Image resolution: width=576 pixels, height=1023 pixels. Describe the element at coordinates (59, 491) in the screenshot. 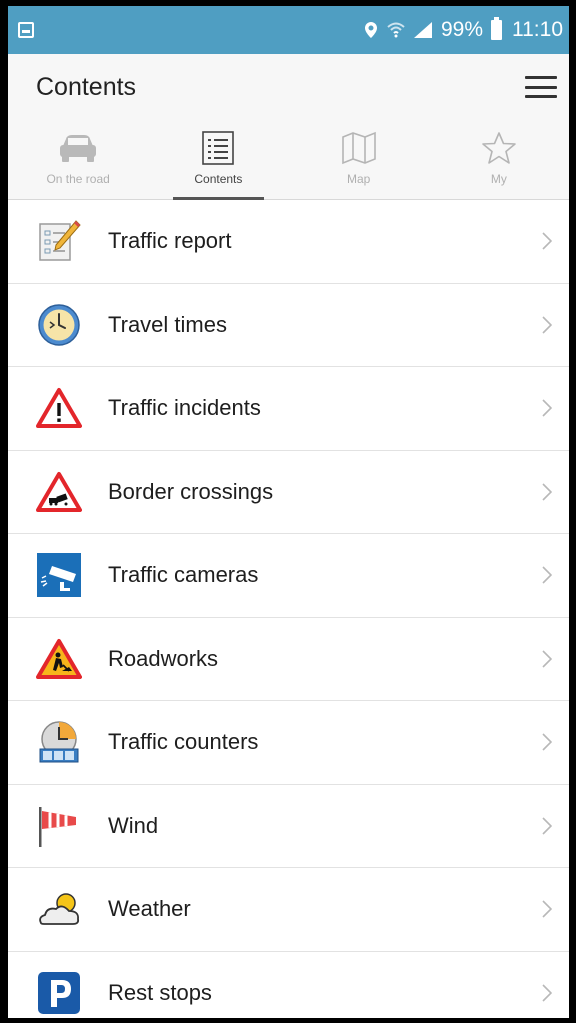

I see `queue-warning-icon` at that location.